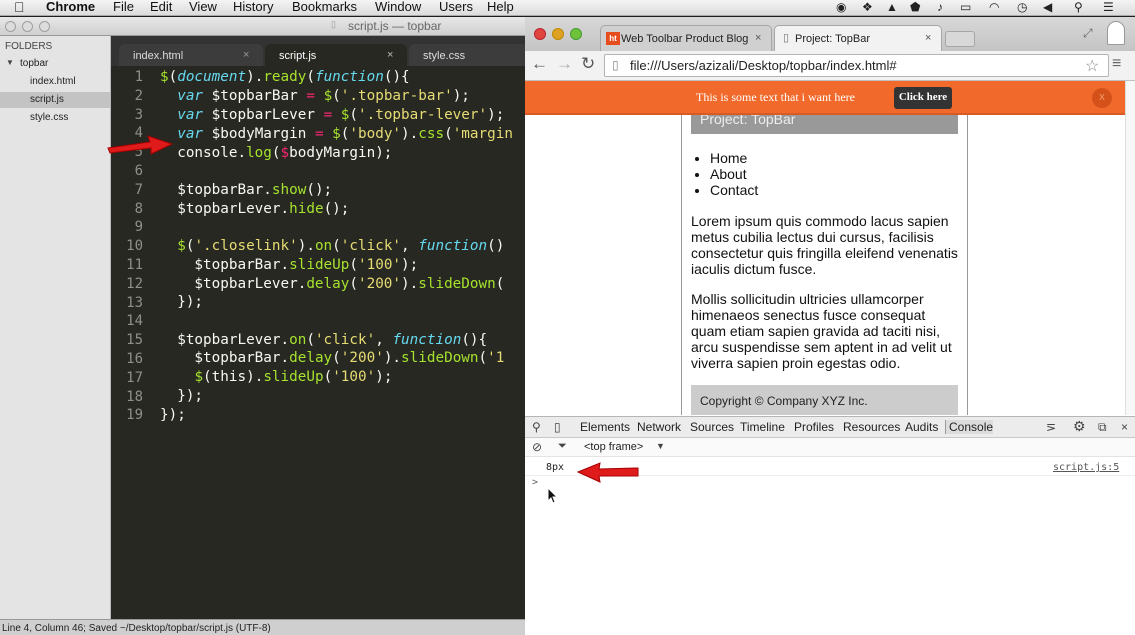 This screenshot has height=635, width=1135. What do you see at coordinates (34, 63) in the screenshot?
I see `sidebar-folder-topbar: topbar` at bounding box center [34, 63].